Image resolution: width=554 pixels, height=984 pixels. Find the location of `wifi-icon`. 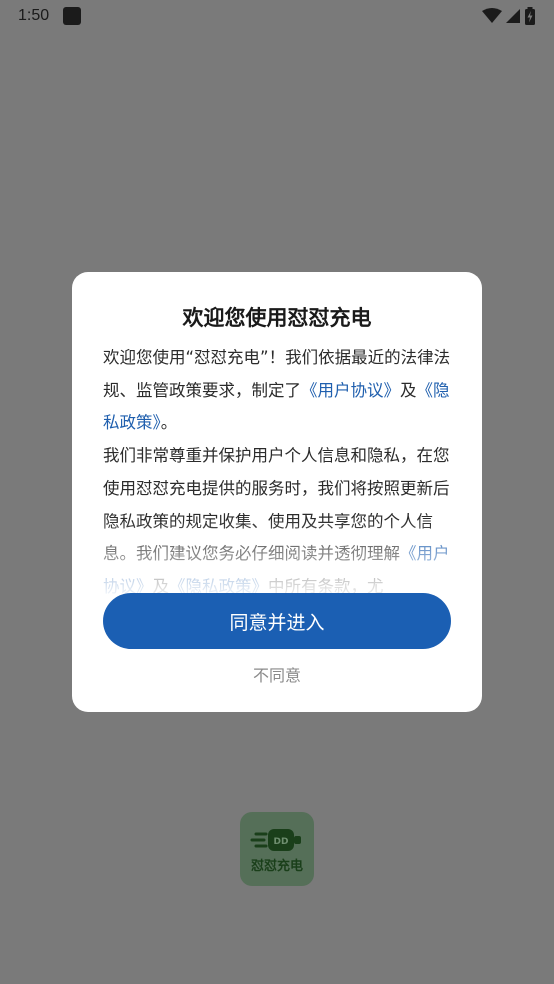

wifi-icon is located at coordinates (492, 15).